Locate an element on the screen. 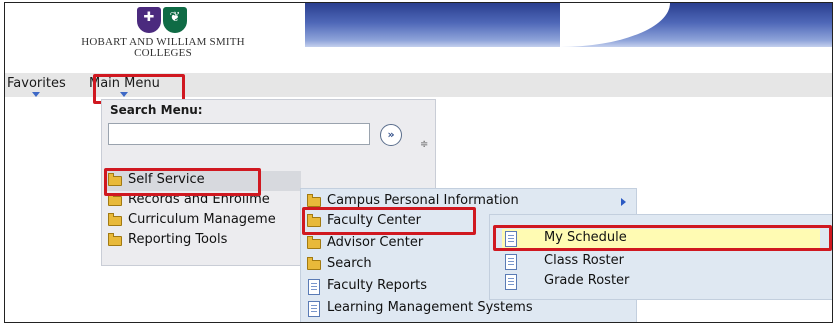 The width and height of the screenshot is (838, 326). logo-text-line2: COLLEGES is located at coordinates (163, 53).